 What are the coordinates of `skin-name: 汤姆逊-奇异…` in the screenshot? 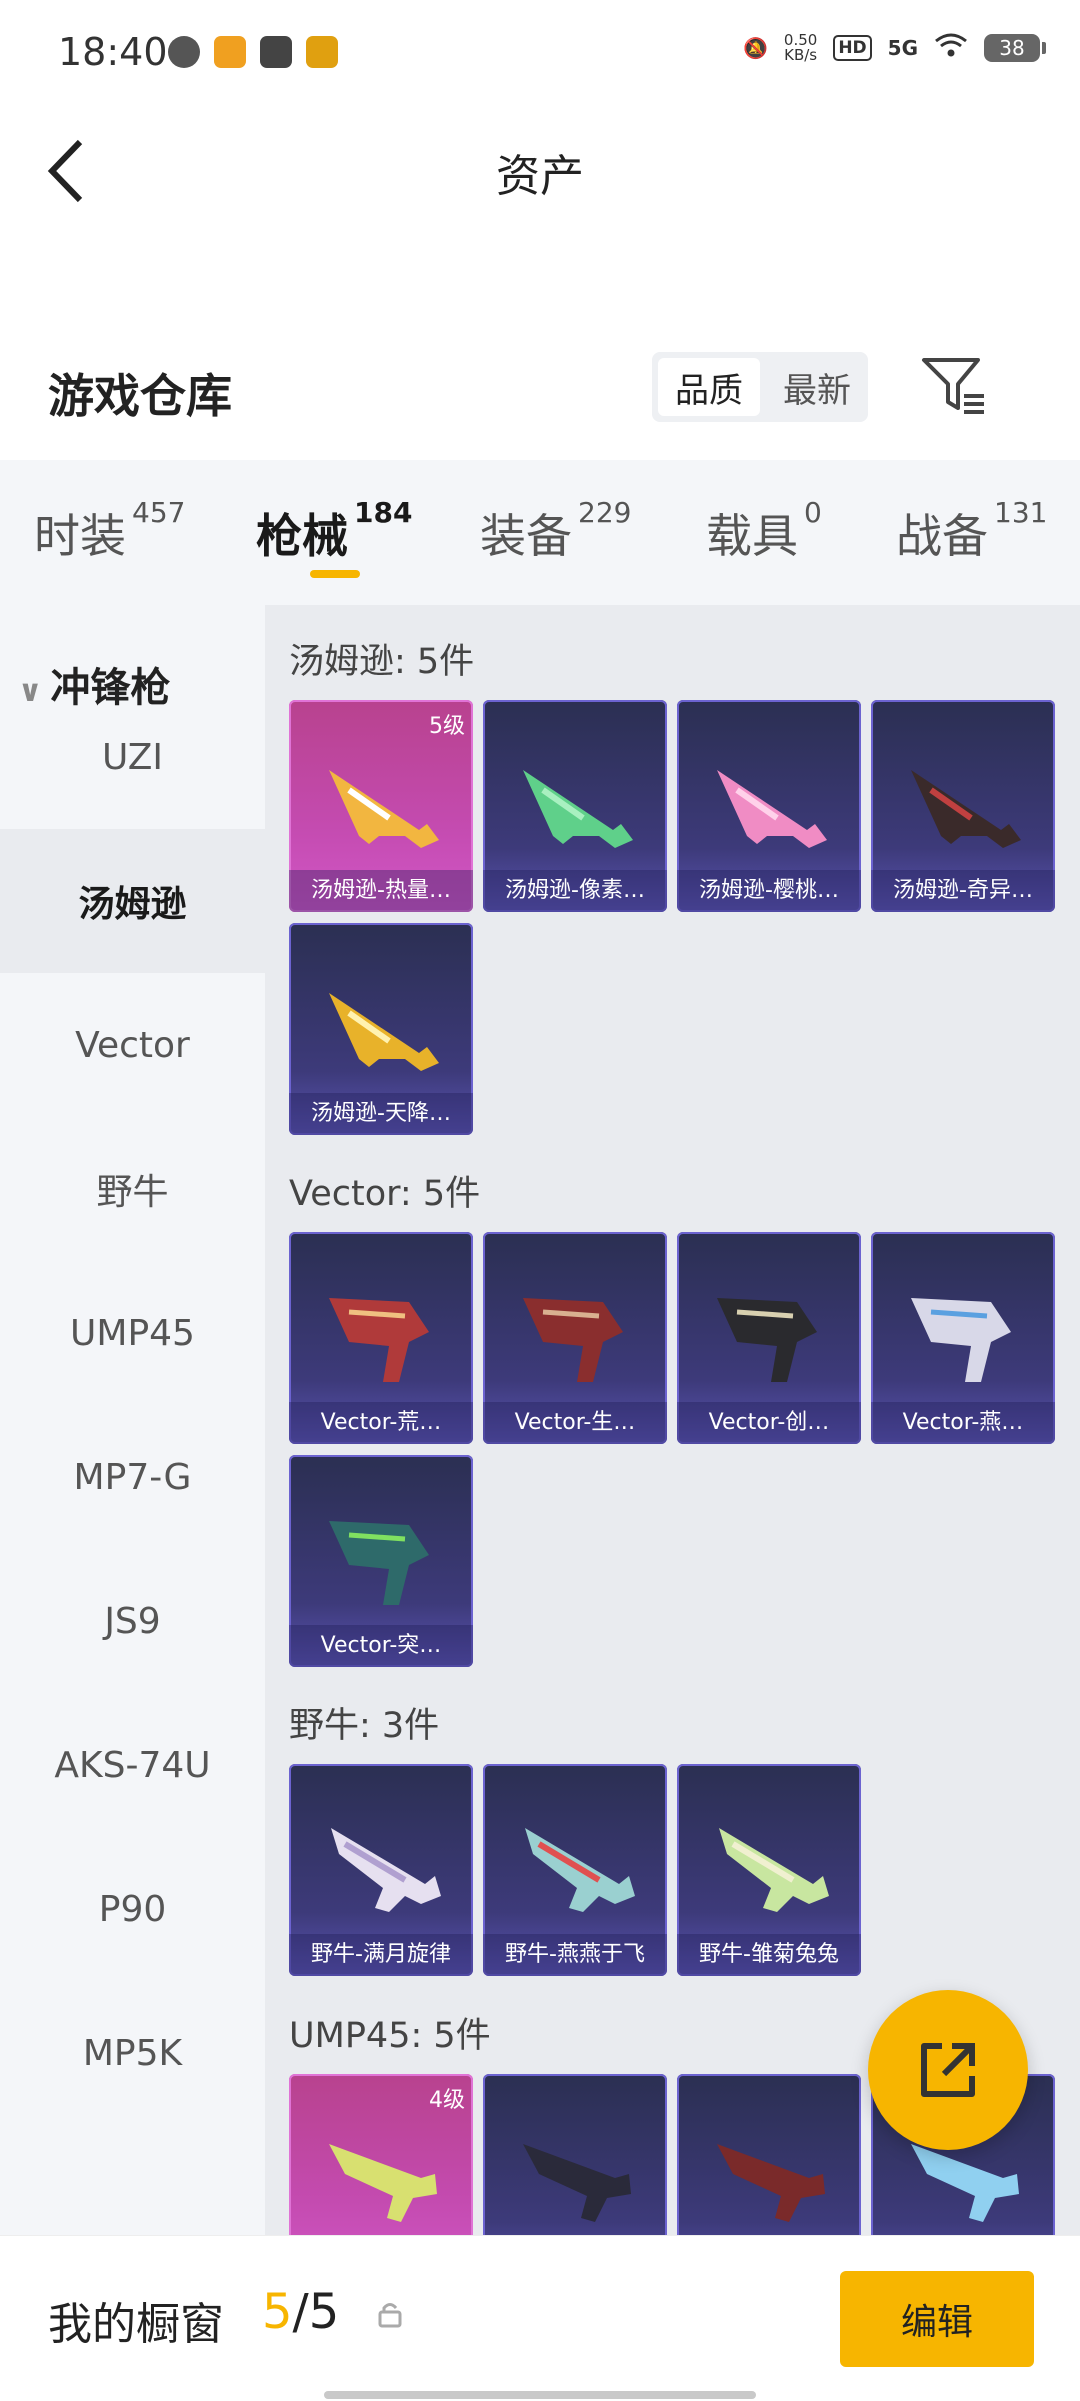 It's located at (963, 891).